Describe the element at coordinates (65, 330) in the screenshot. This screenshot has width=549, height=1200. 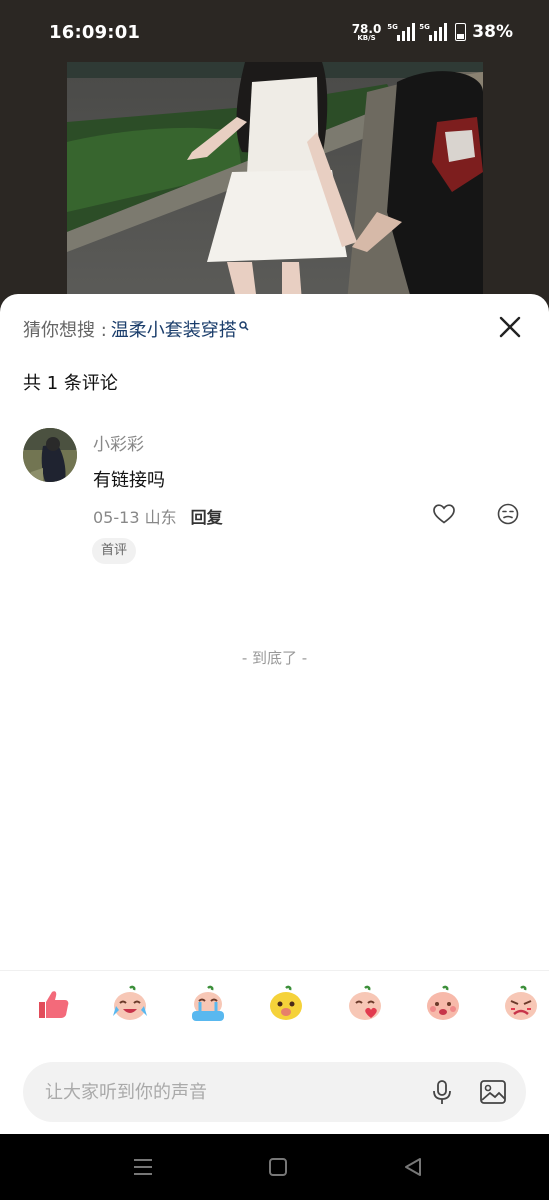
I see `suggested-search-label: 猜你想搜 :` at that location.